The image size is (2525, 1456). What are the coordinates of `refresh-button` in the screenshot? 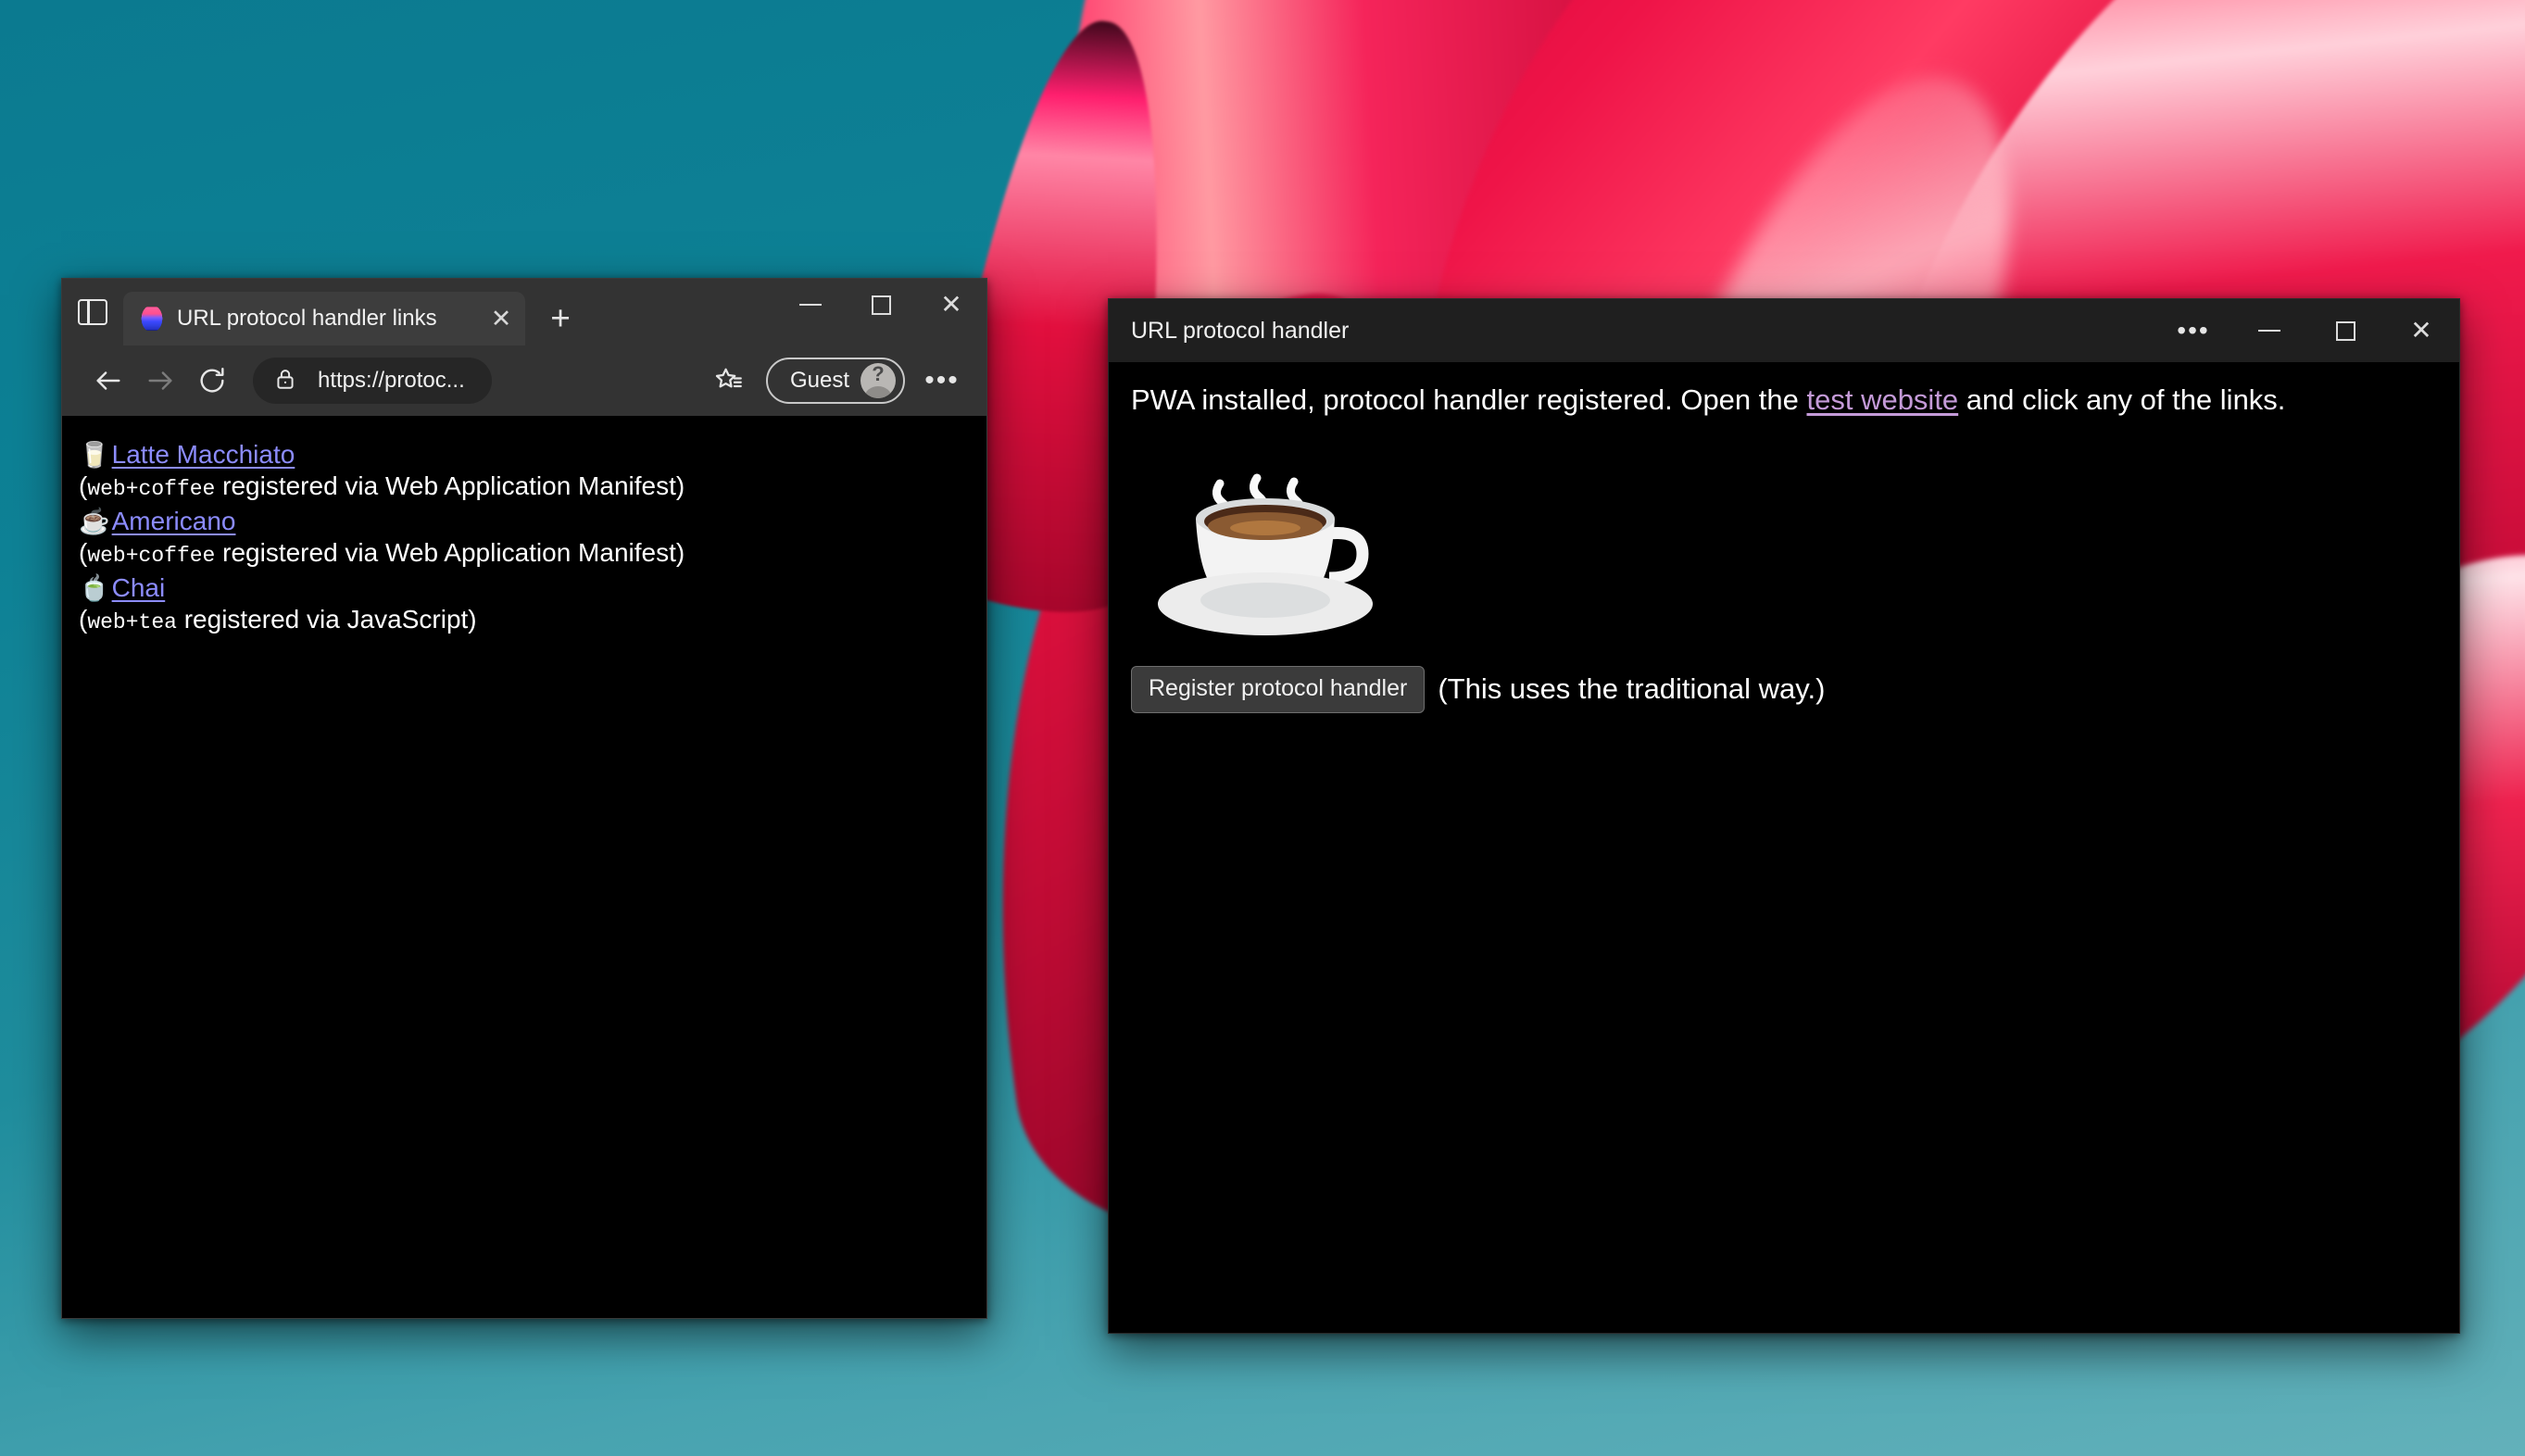 It's located at (212, 381).